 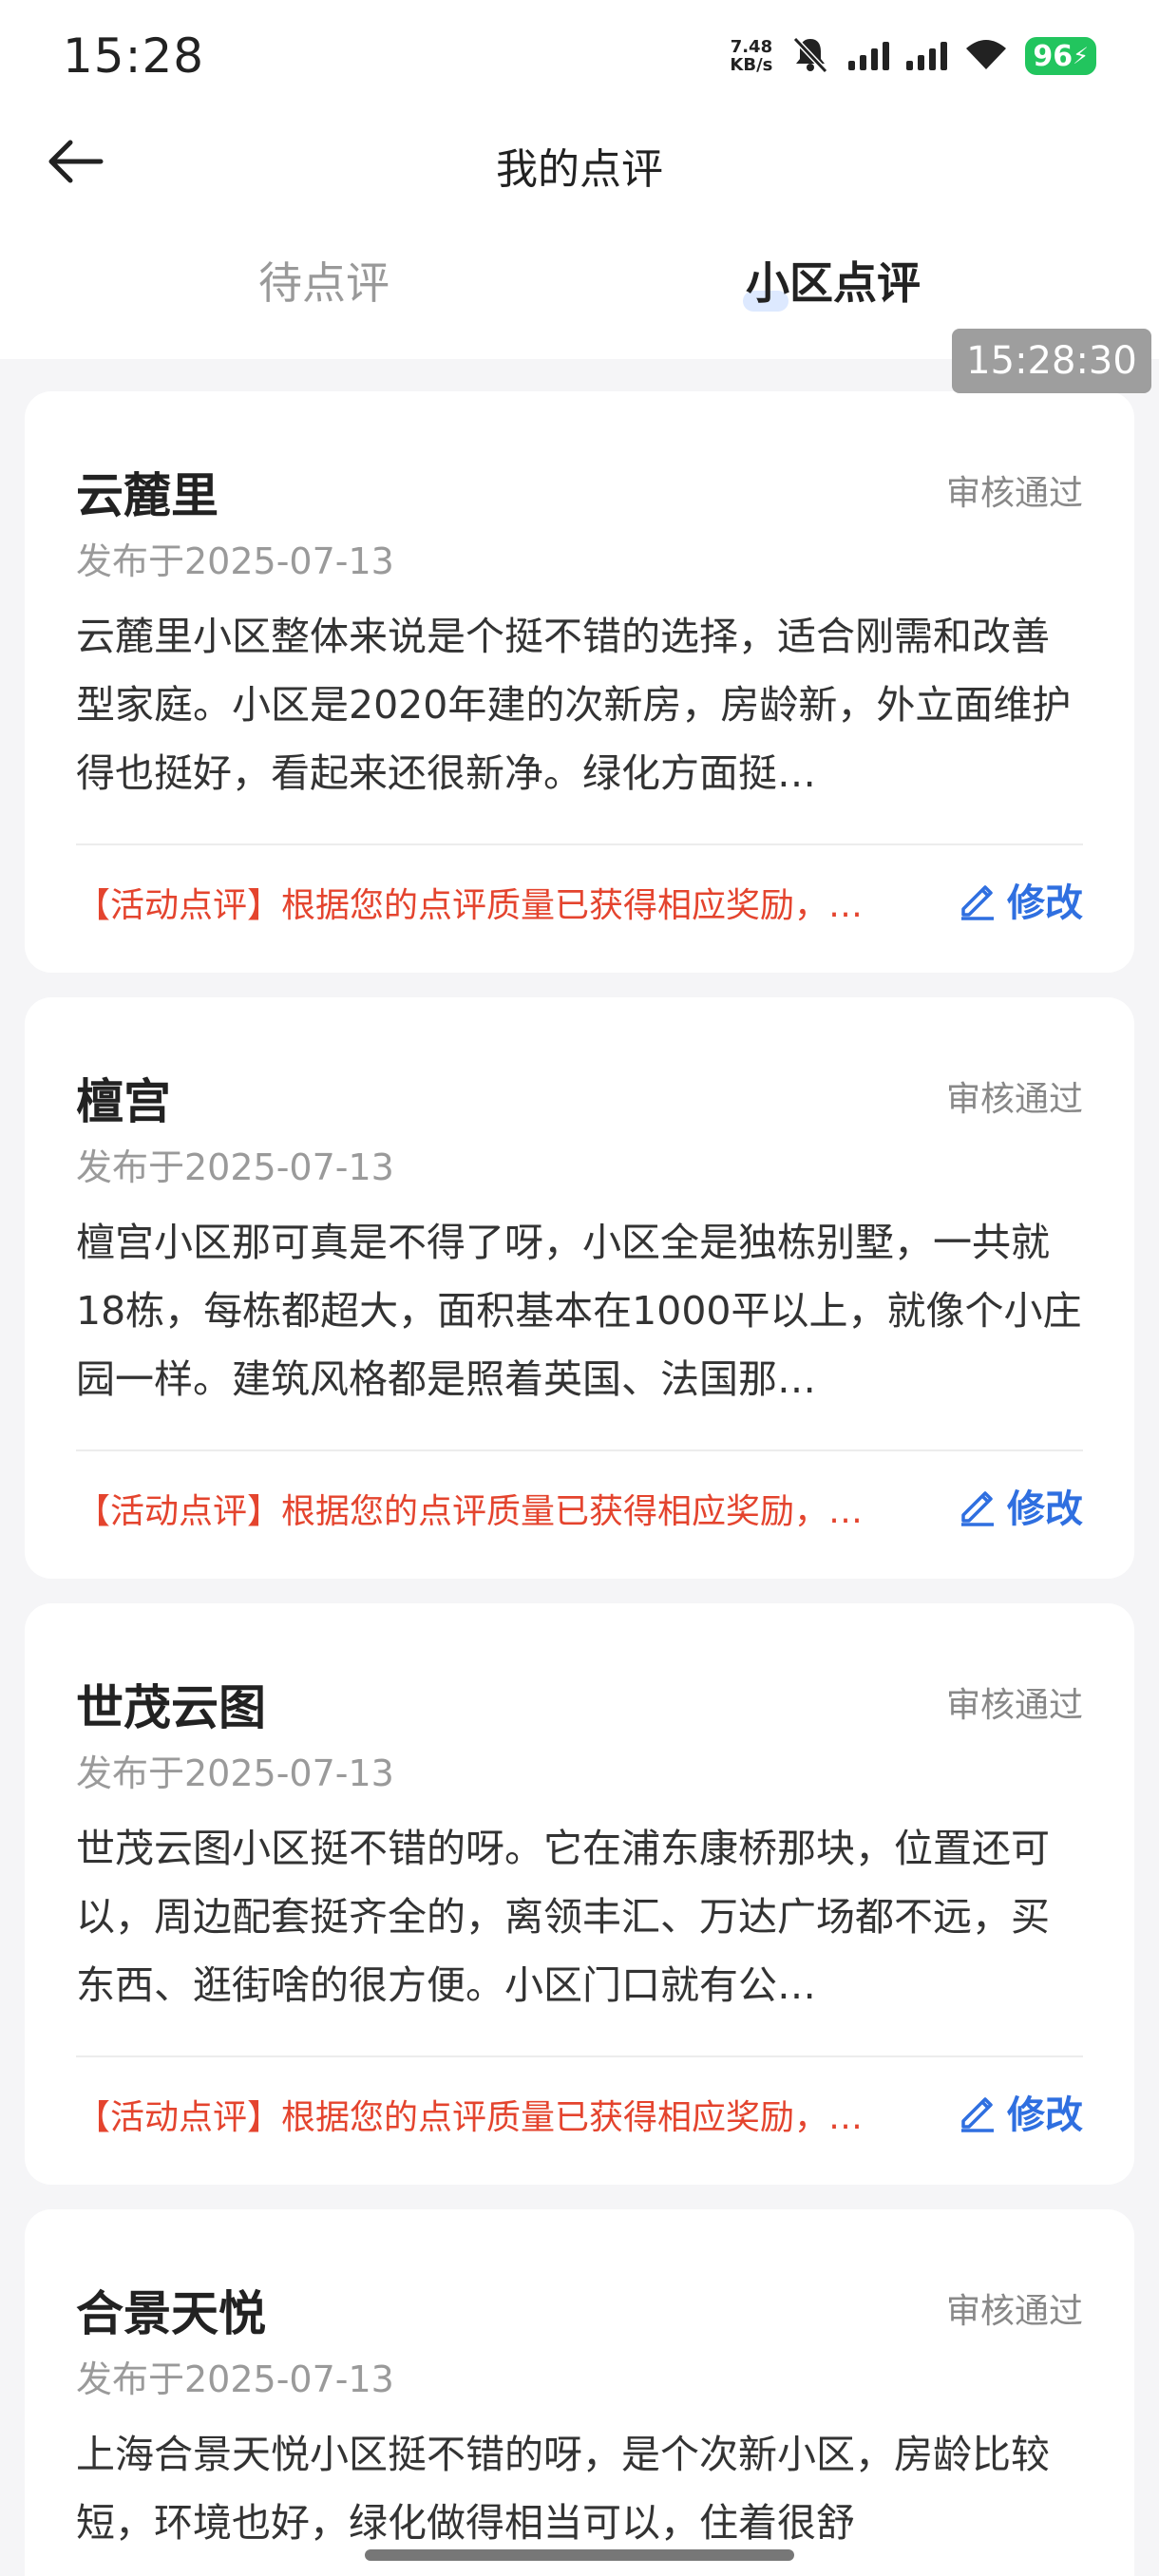 I want to click on tab-pending-review: 待点评, so click(x=324, y=280).